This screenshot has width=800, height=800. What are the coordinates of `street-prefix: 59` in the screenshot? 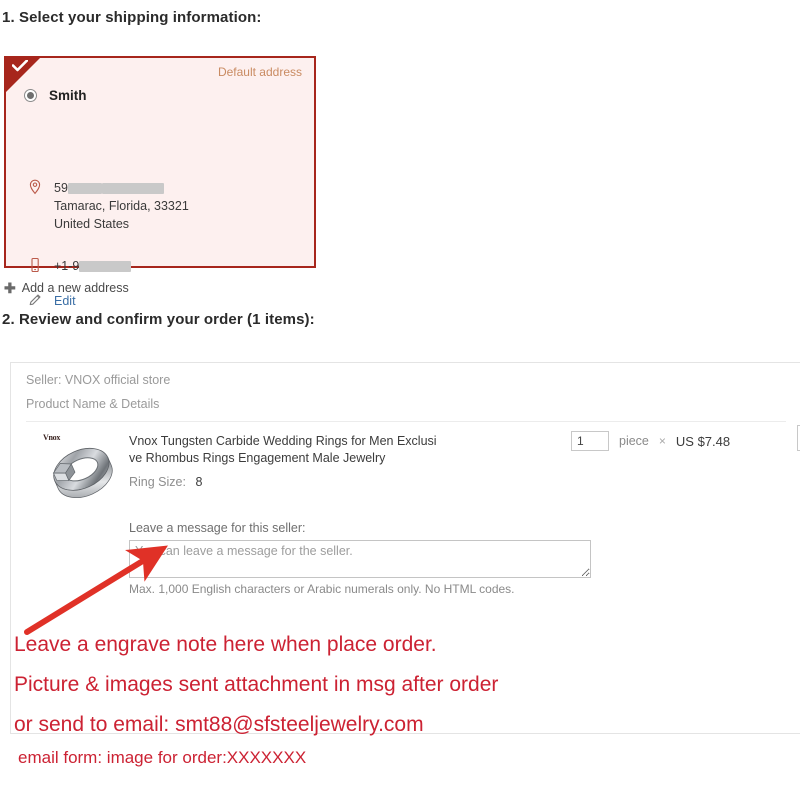 It's located at (61, 188).